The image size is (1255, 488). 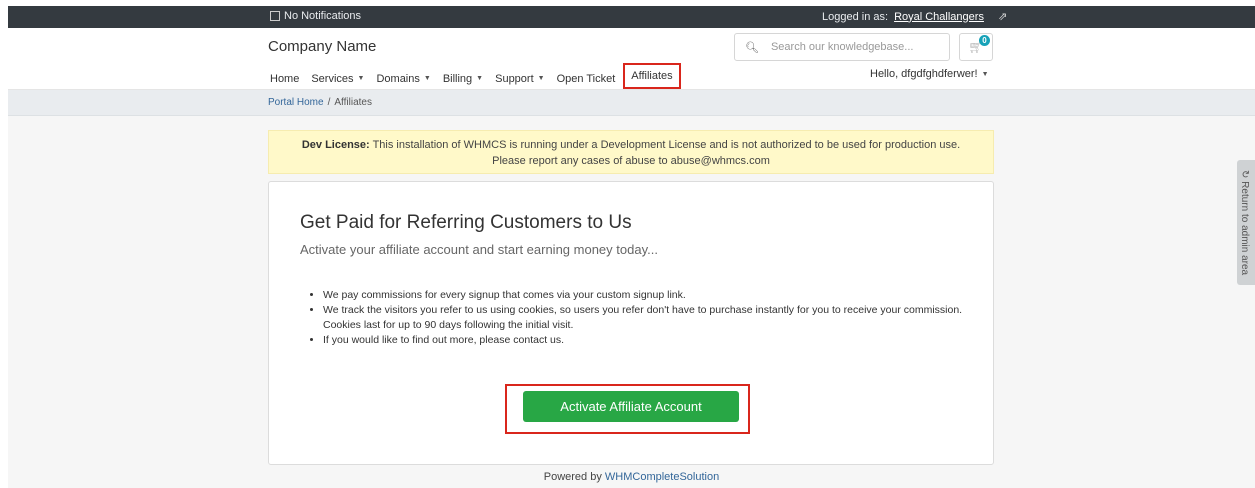 I want to click on exit-icon: ⇗, so click(x=1002, y=16).